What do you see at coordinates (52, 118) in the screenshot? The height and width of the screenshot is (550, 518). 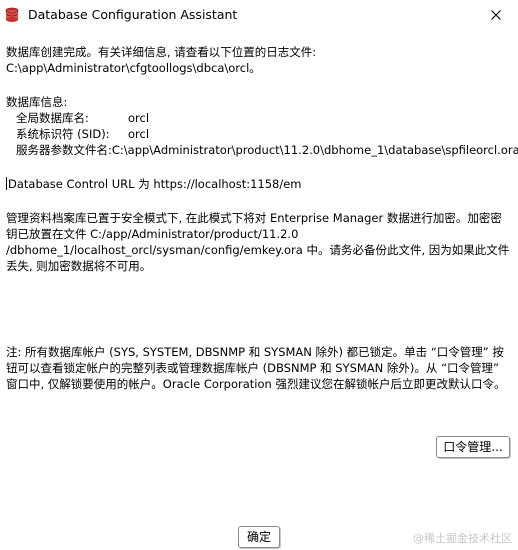 I see `info-label: 全局数据库名:` at bounding box center [52, 118].